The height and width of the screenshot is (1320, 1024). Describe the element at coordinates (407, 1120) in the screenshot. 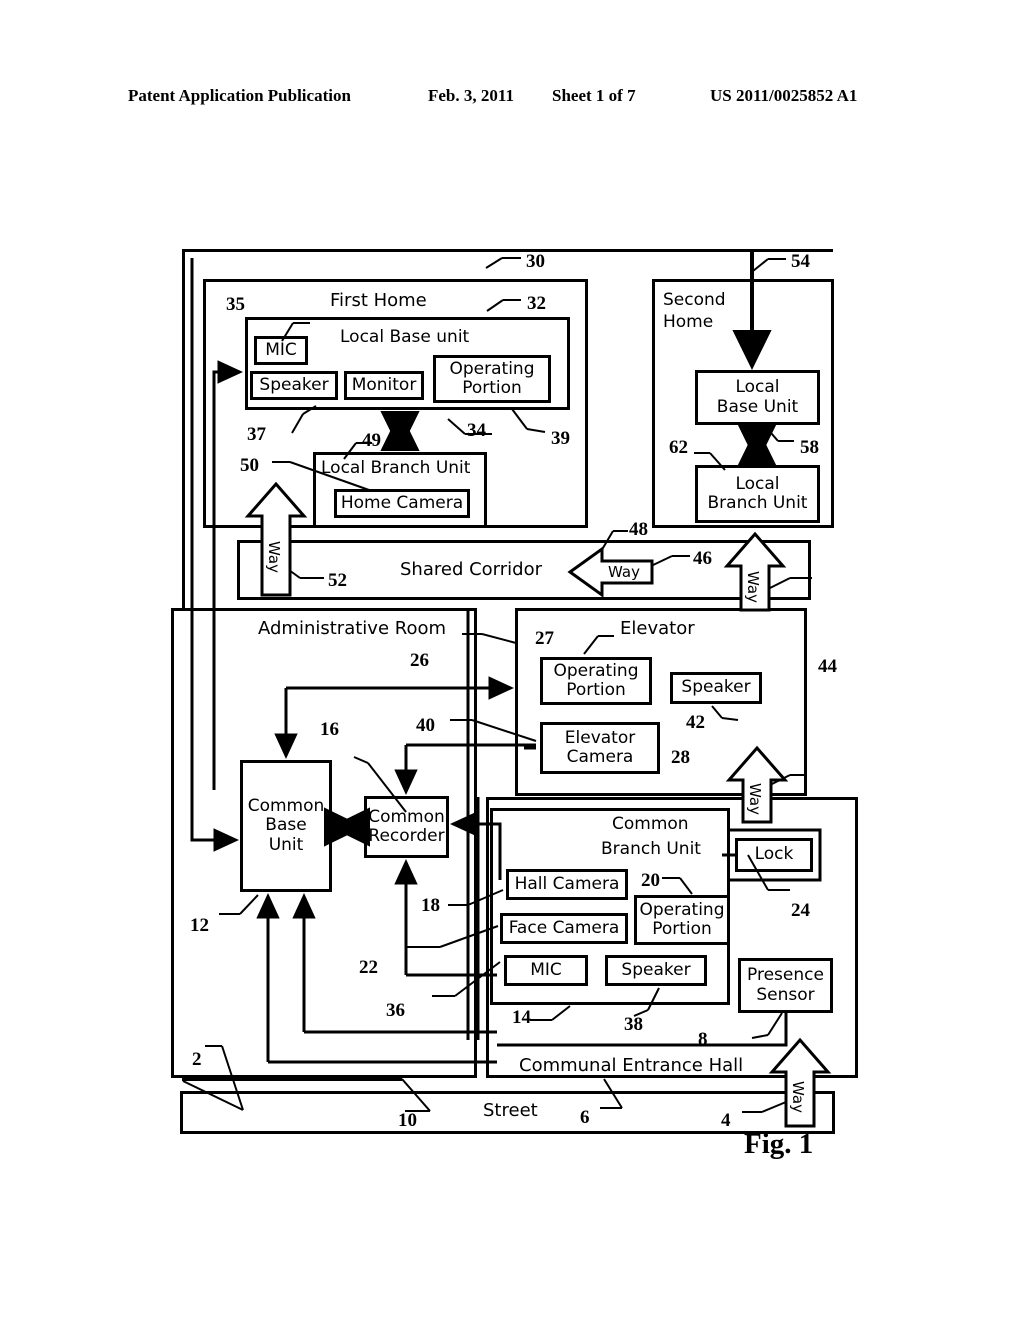

I see `ref-10: 10` at that location.